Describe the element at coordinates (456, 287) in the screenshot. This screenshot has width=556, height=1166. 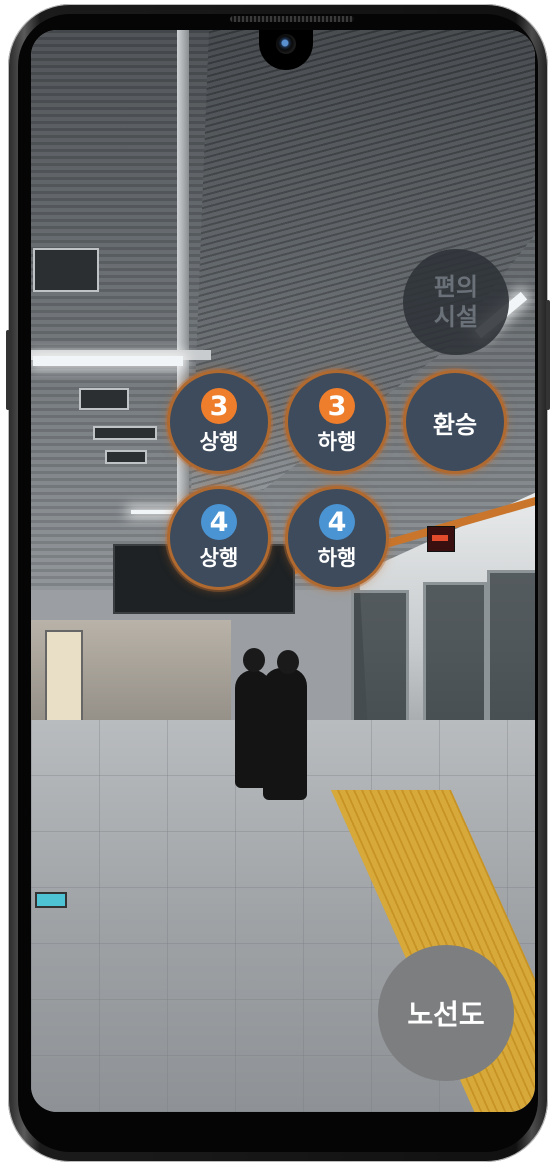
I see `facilities-label-line1: 편의` at that location.